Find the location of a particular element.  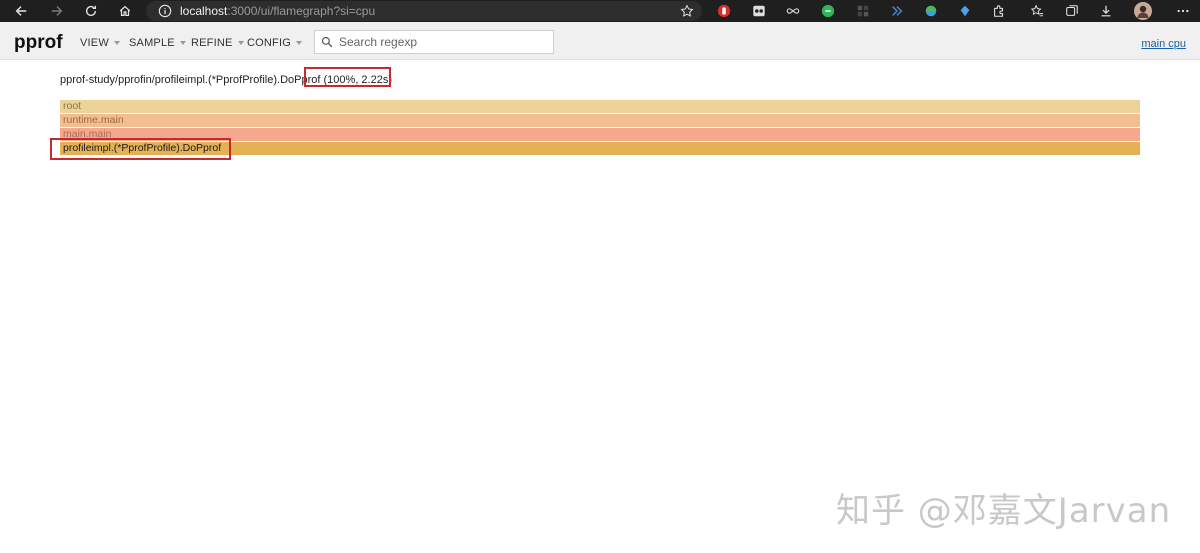

search-icon is located at coordinates (327, 42).